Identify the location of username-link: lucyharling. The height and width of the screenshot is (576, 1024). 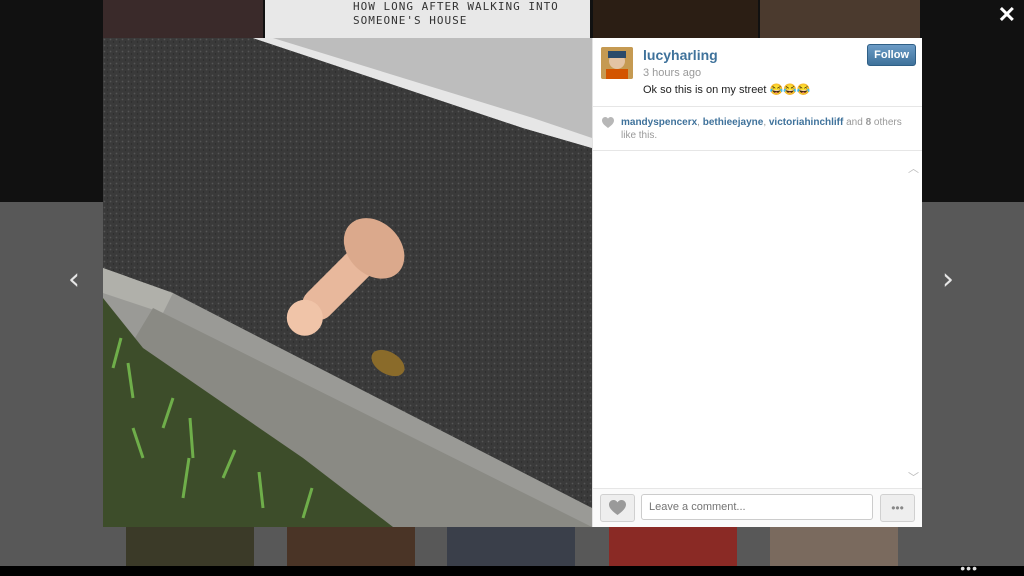
(680, 55).